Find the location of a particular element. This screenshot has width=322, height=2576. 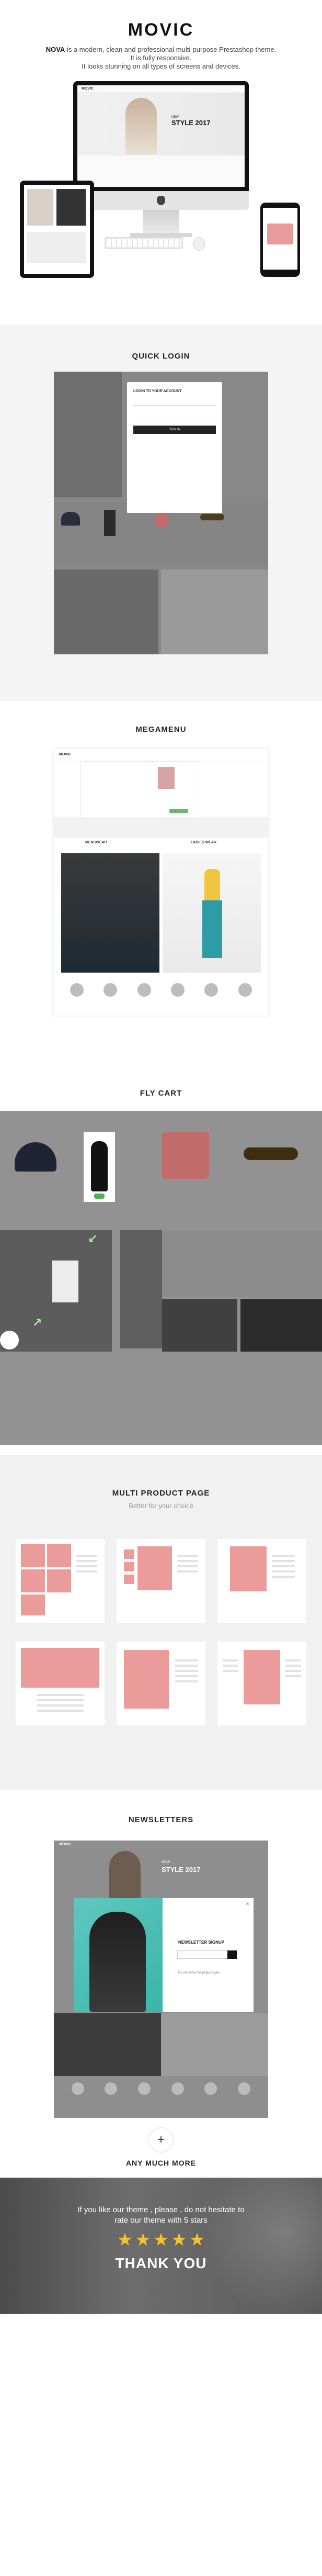

hero-desc-brand: NOVA is located at coordinates (55, 49).